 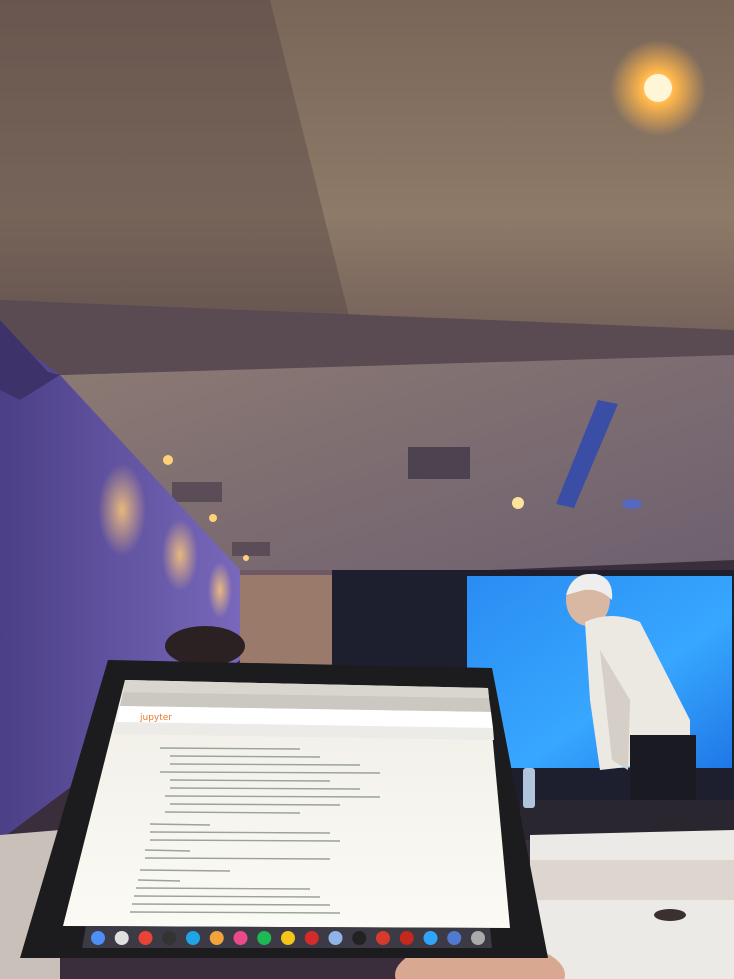 I want to click on filezilla-icon, so click(x=311, y=938).